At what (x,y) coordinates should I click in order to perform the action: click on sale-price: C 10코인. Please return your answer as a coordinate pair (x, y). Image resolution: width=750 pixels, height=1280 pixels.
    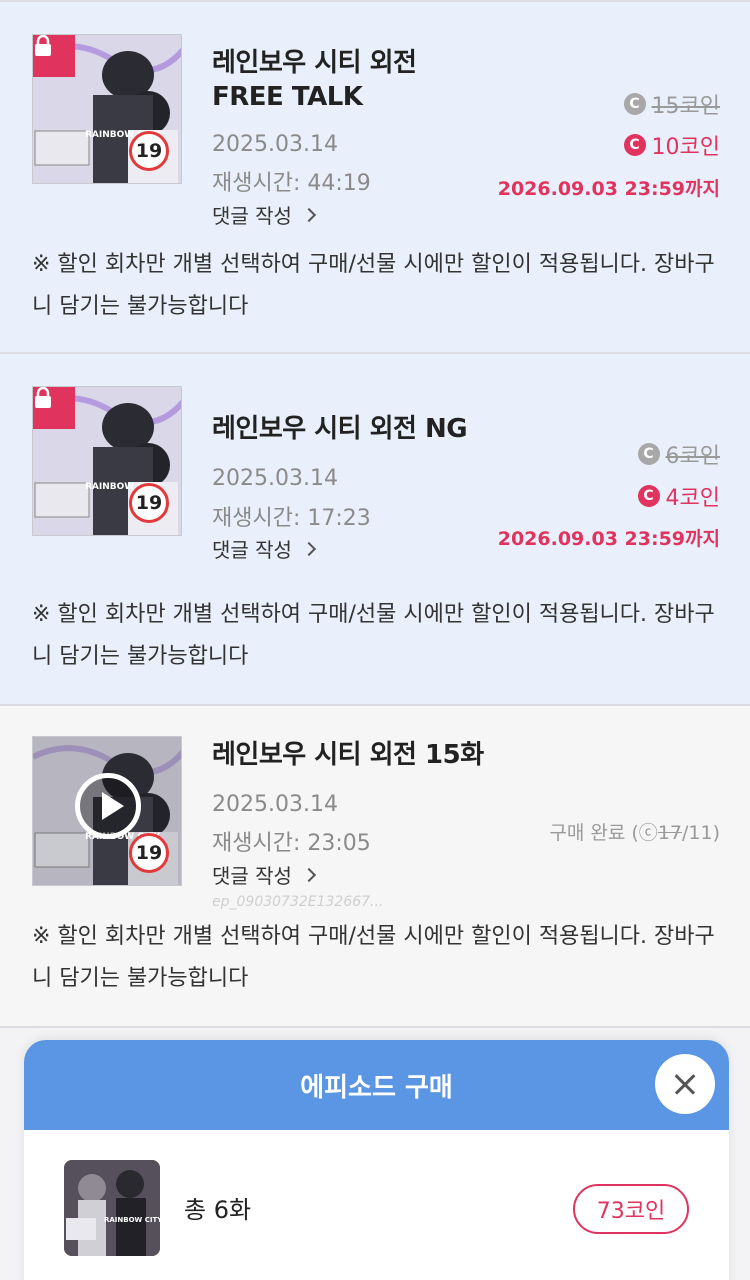
    Looking at the image, I should click on (671, 145).